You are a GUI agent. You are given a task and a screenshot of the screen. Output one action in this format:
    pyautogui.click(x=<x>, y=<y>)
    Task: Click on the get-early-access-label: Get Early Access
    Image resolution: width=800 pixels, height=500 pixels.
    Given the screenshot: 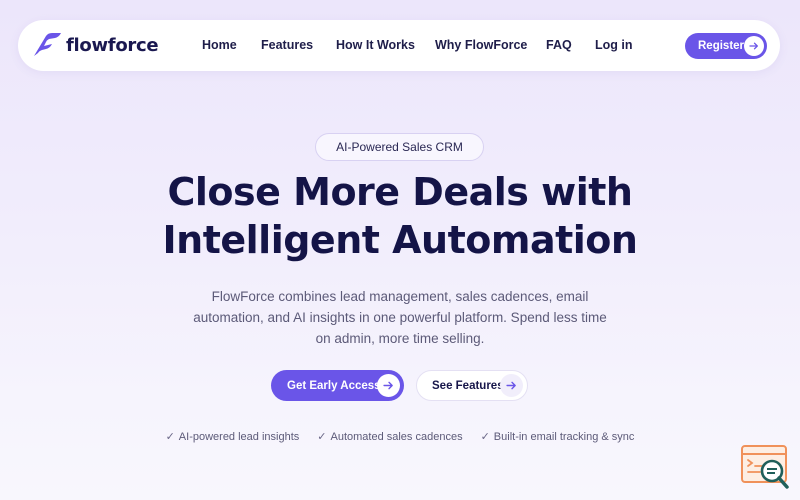 What is the action you would take?
    pyautogui.click(x=334, y=385)
    